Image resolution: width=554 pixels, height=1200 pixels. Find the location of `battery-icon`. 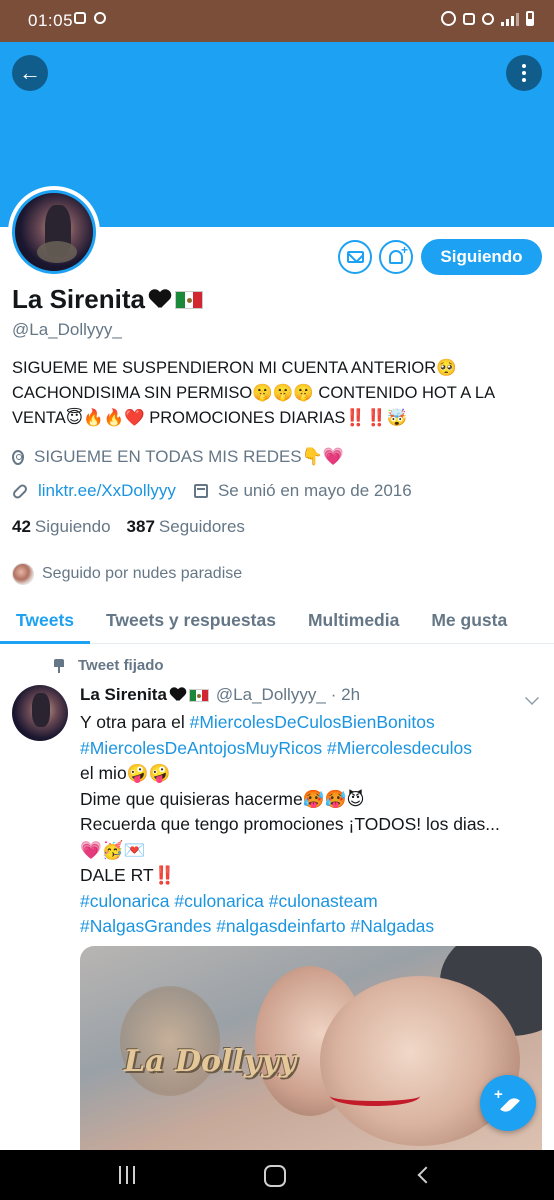

battery-icon is located at coordinates (530, 18).